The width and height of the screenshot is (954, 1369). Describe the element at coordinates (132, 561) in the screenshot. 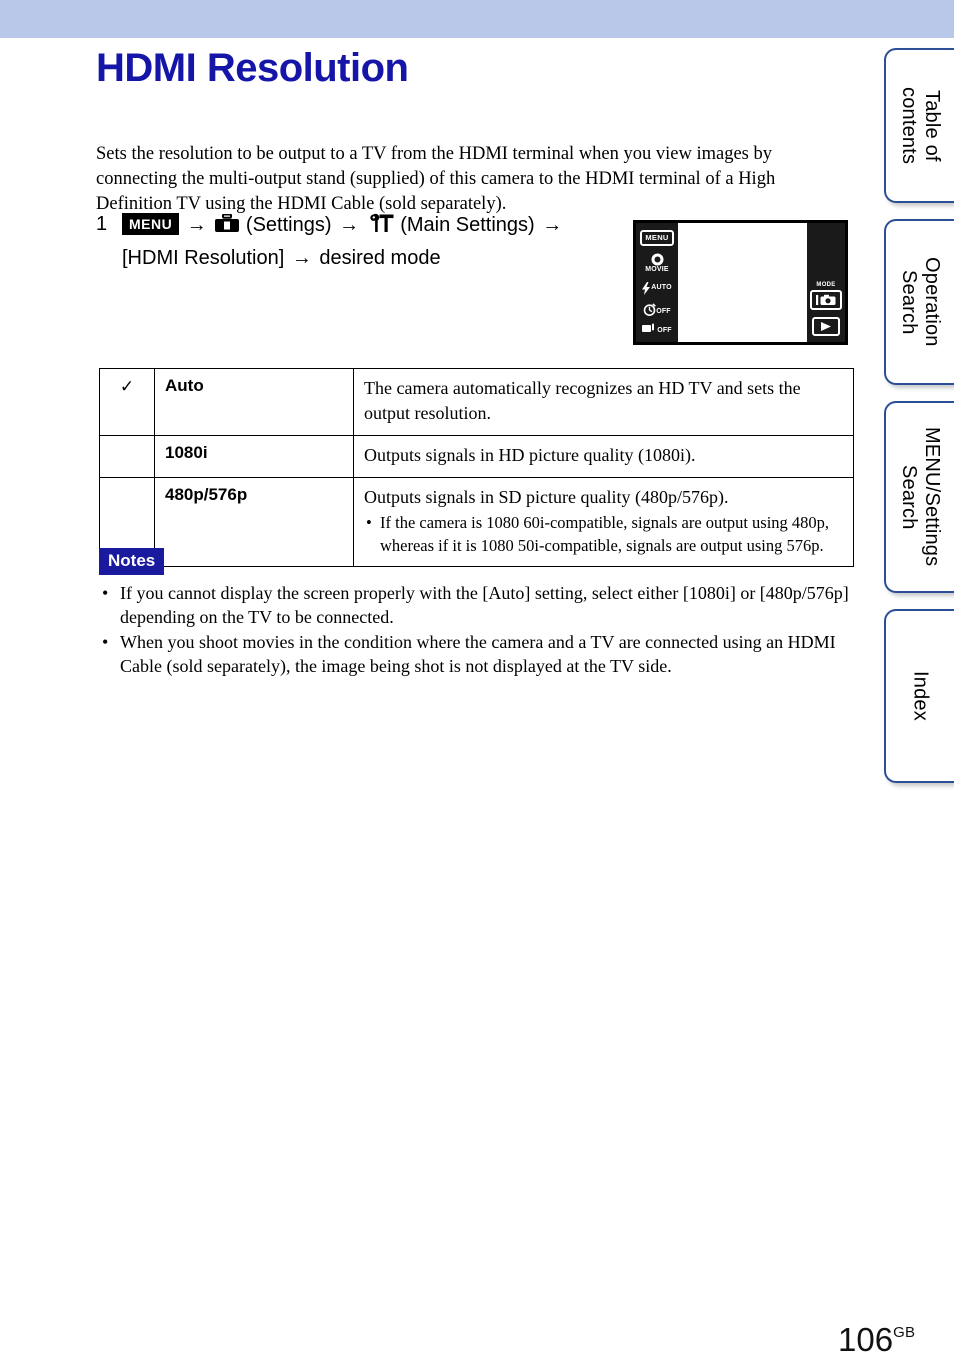

I see `notes-badge: Notes` at that location.